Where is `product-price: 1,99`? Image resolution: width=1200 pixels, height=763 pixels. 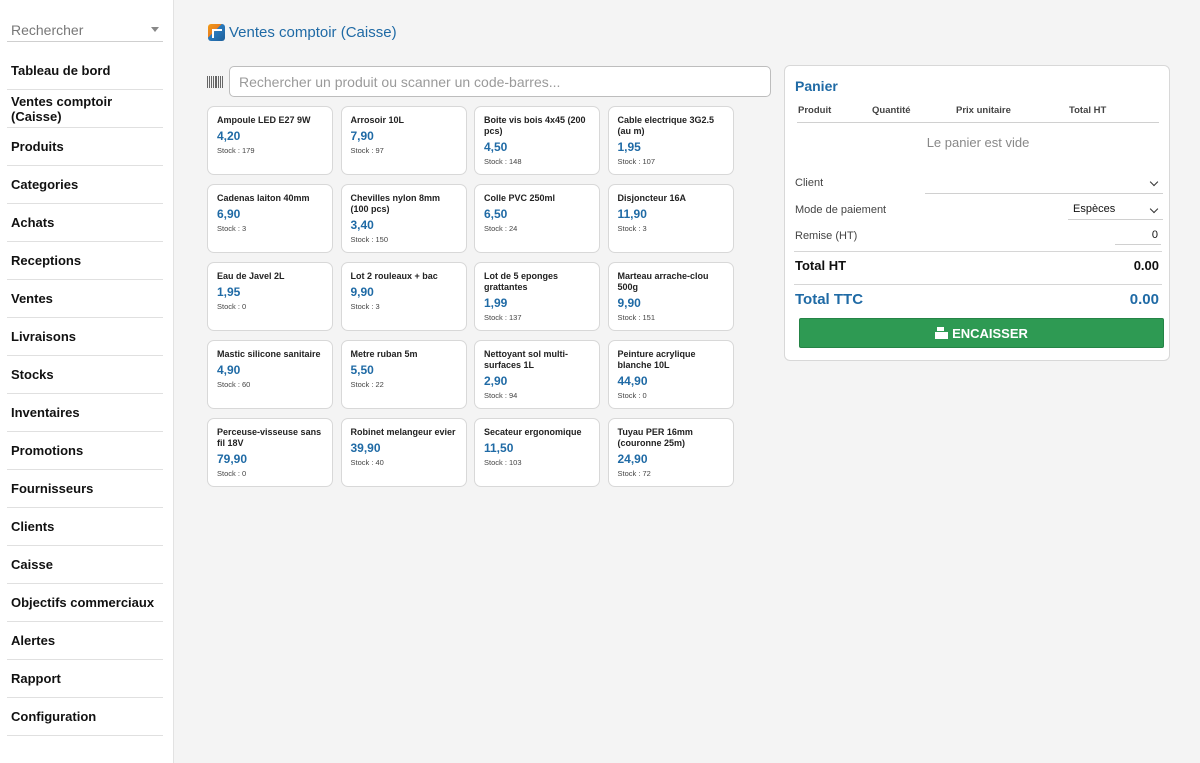
product-price: 1,99 is located at coordinates (496, 303).